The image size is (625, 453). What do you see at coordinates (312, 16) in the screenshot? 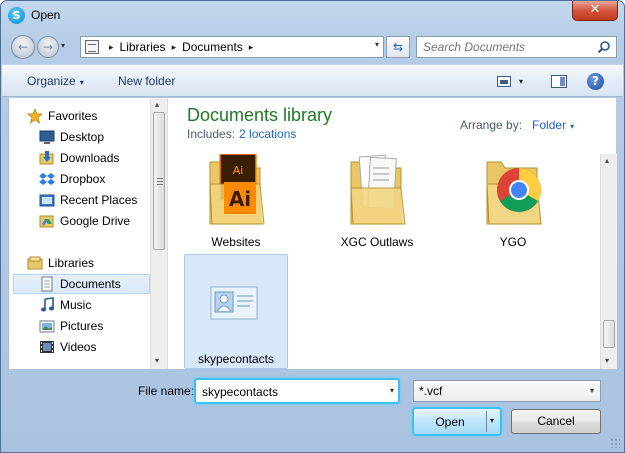
I see `title-bar: S Open ✕` at bounding box center [312, 16].